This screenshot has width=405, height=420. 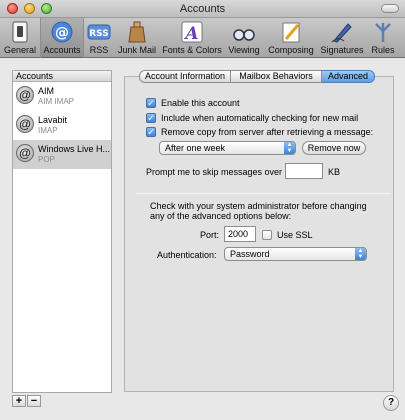 What do you see at coordinates (304, 171) in the screenshot?
I see `skip-size-input` at bounding box center [304, 171].